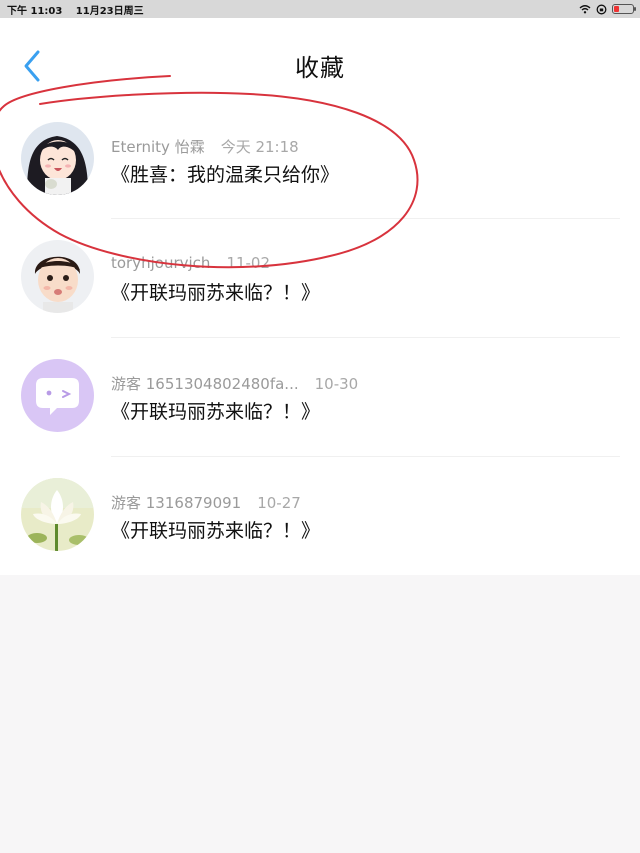  What do you see at coordinates (161, 263) in the screenshot?
I see `author-name: toryhjourvjch` at bounding box center [161, 263].